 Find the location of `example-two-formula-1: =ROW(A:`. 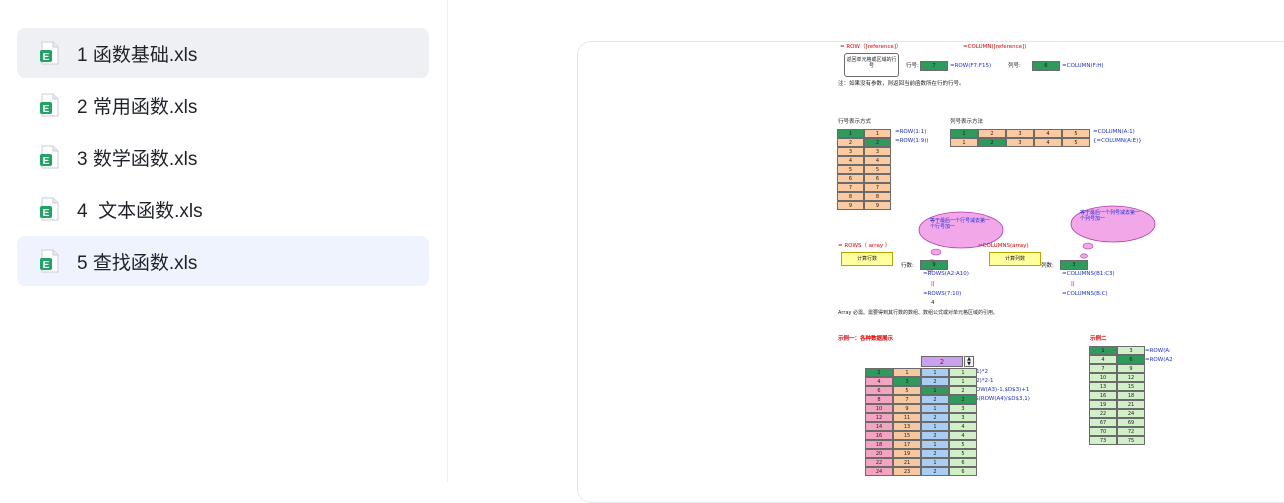

example-two-formula-1: =ROW(A: is located at coordinates (1158, 351).